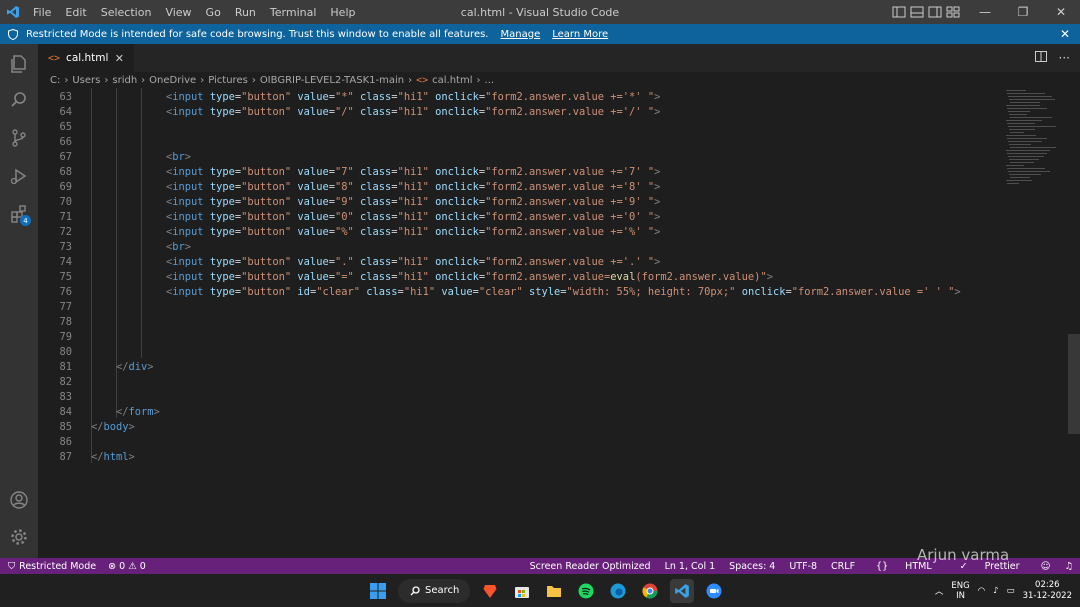 The image size is (1080, 607). What do you see at coordinates (939, 591) in the screenshot?
I see `chevron-up-icon: ︿` at bounding box center [939, 591].